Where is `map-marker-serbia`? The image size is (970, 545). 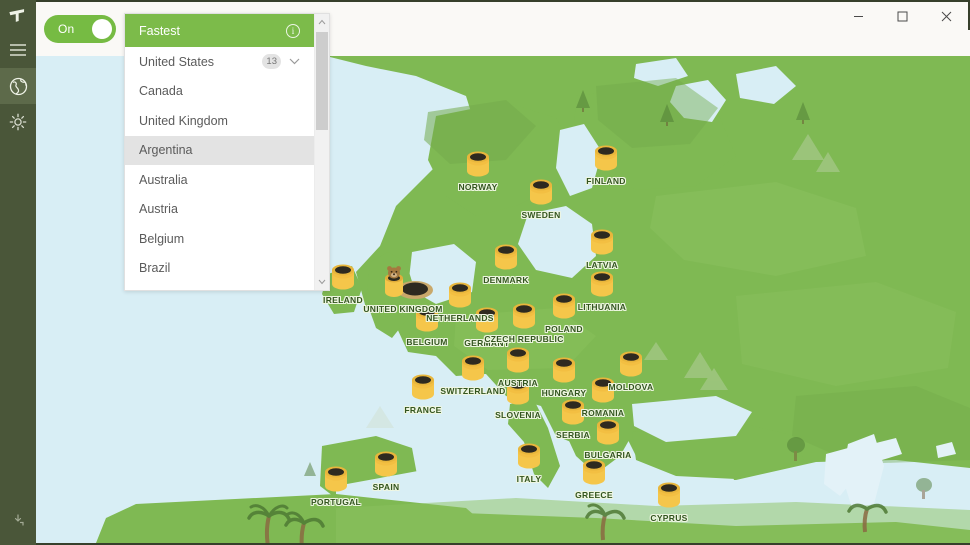
map-marker-serbia is located at coordinates (573, 412).